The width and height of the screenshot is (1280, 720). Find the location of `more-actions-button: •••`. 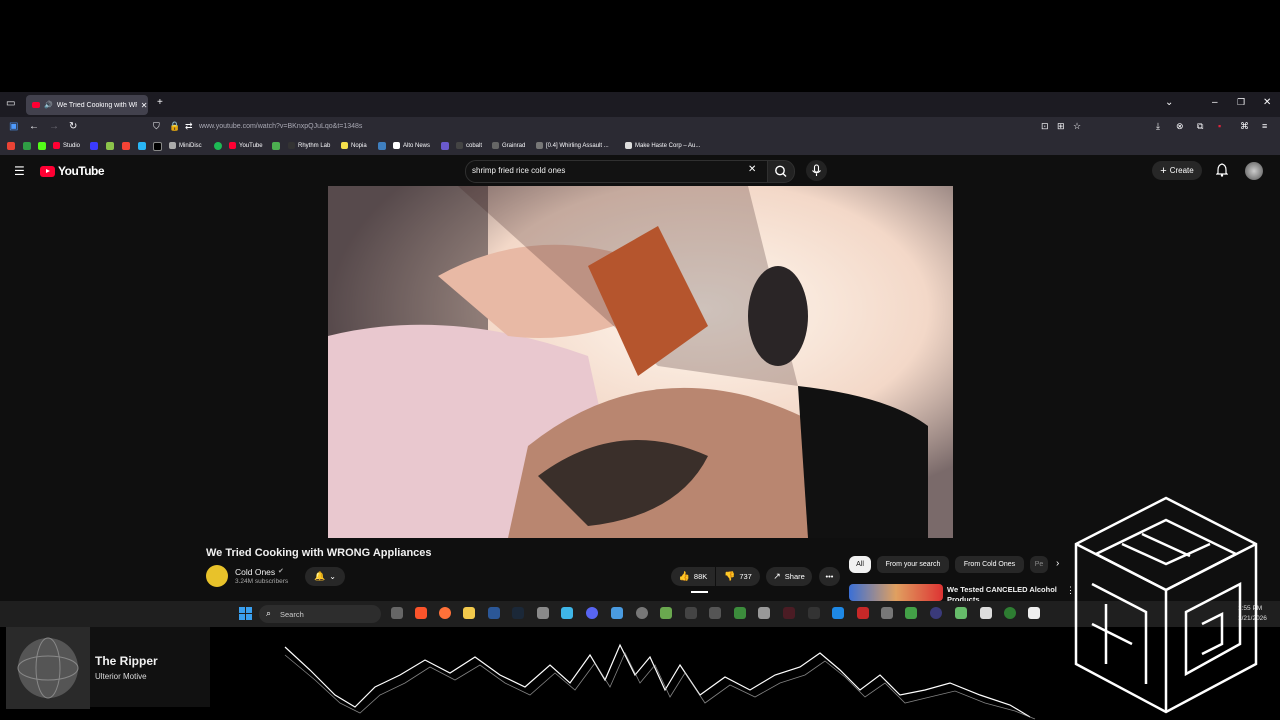

more-actions-button: ••• is located at coordinates (829, 576).